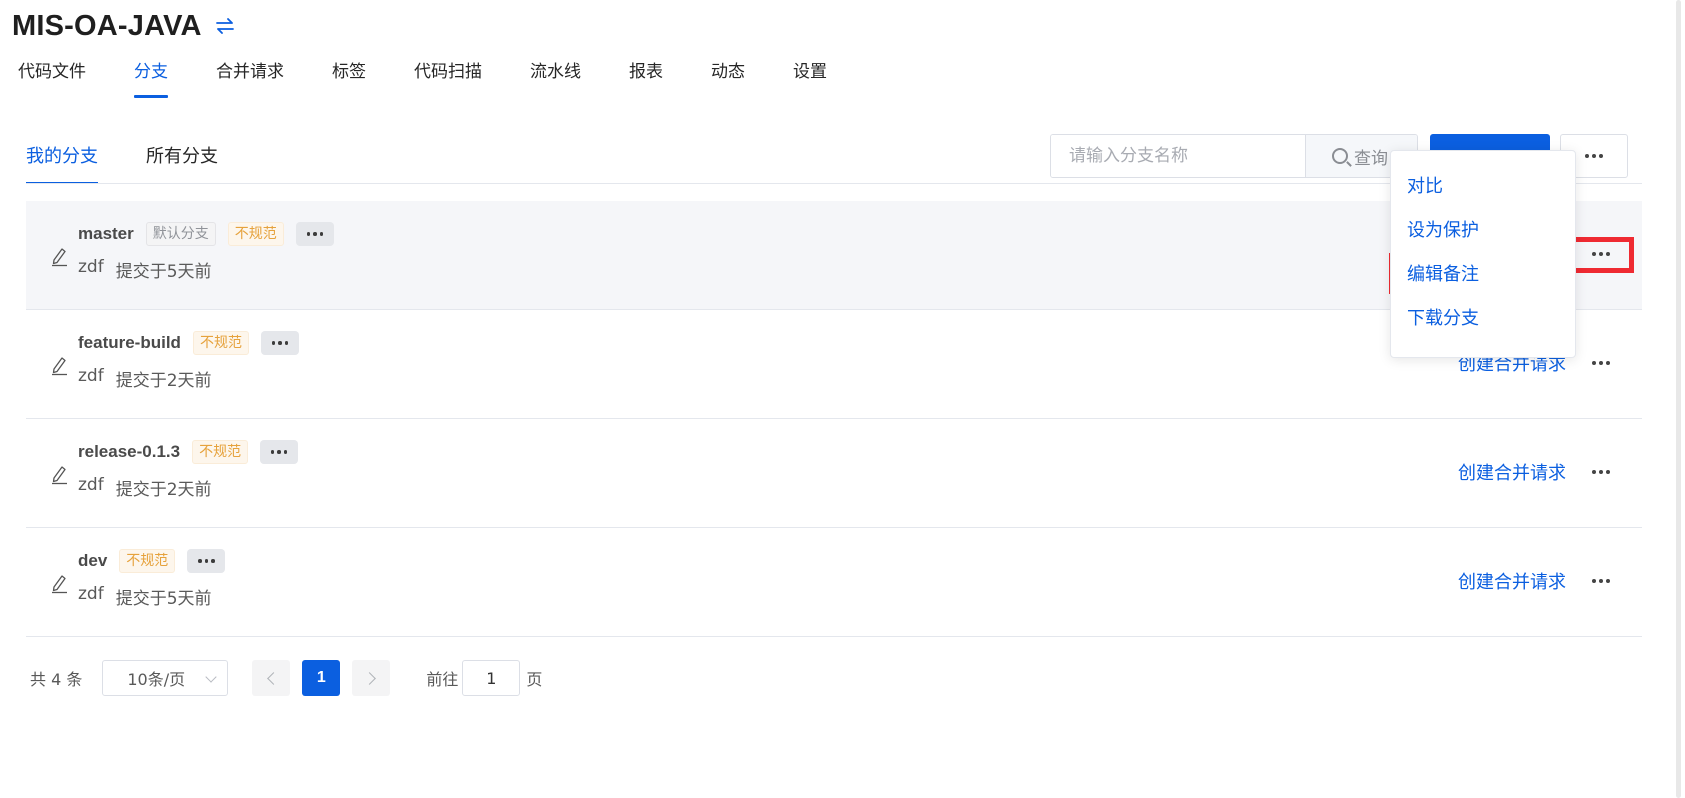 The height and width of the screenshot is (798, 1685). I want to click on search-icon, so click(1340, 156).